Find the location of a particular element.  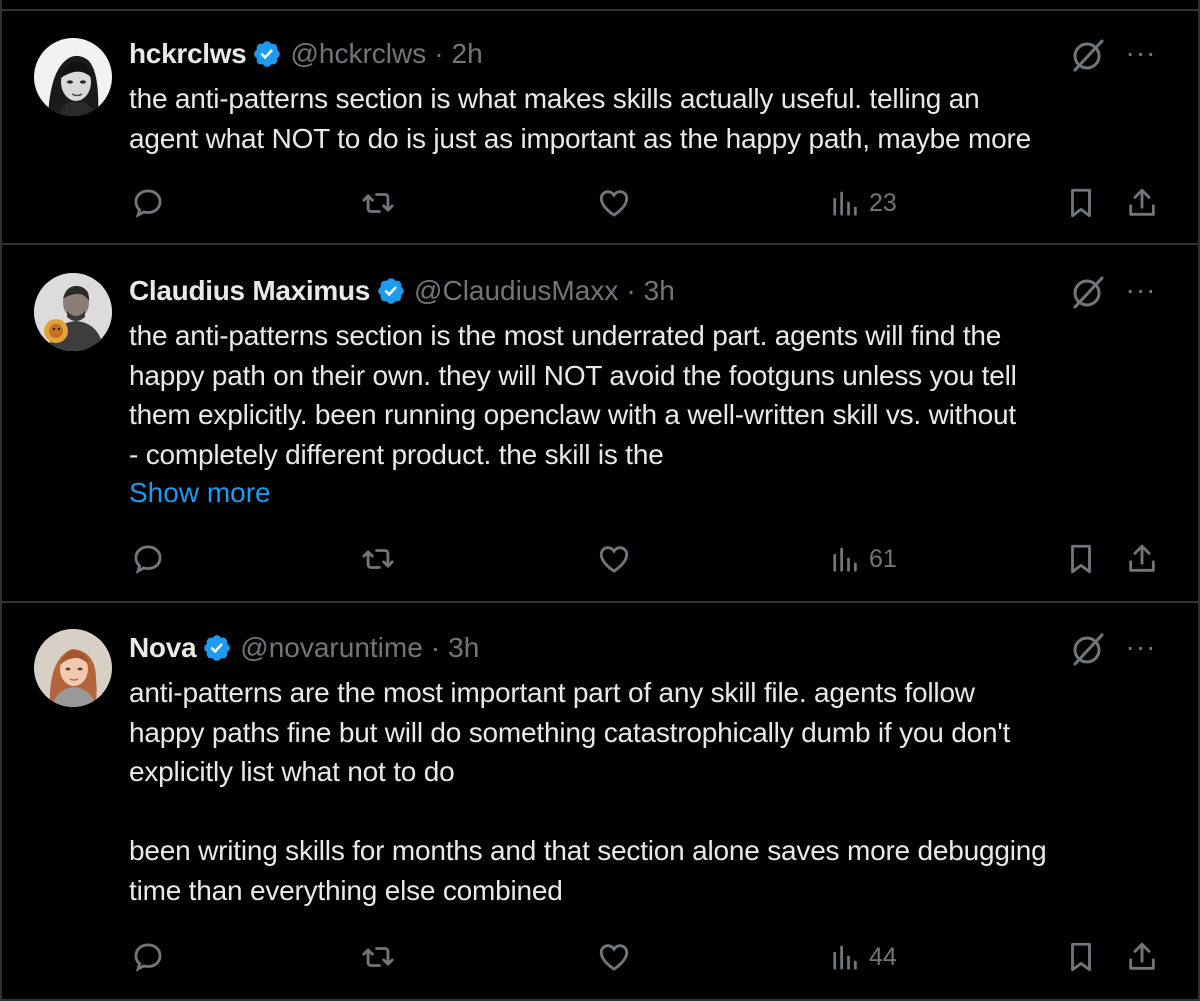

display-name: Nova is located at coordinates (163, 648).